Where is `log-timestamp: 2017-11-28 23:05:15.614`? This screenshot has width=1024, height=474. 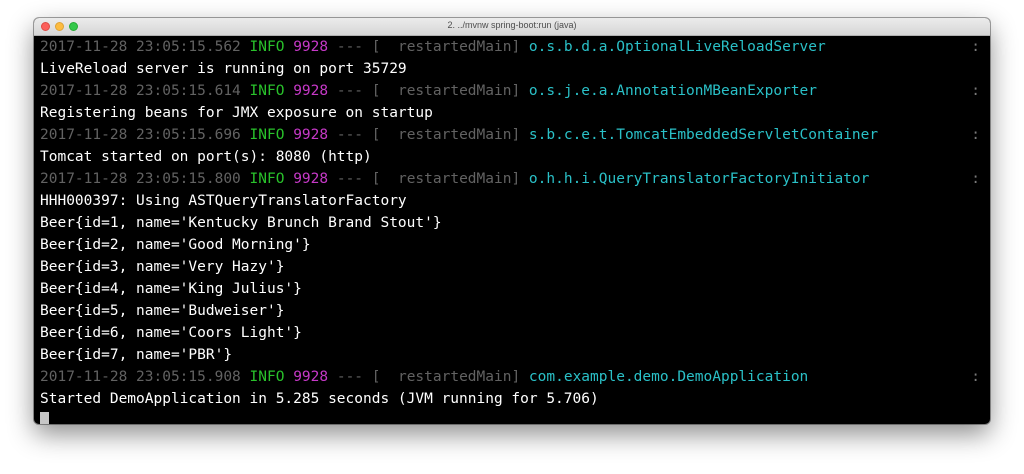
log-timestamp: 2017-11-28 23:05:15.614 is located at coordinates (140, 91).